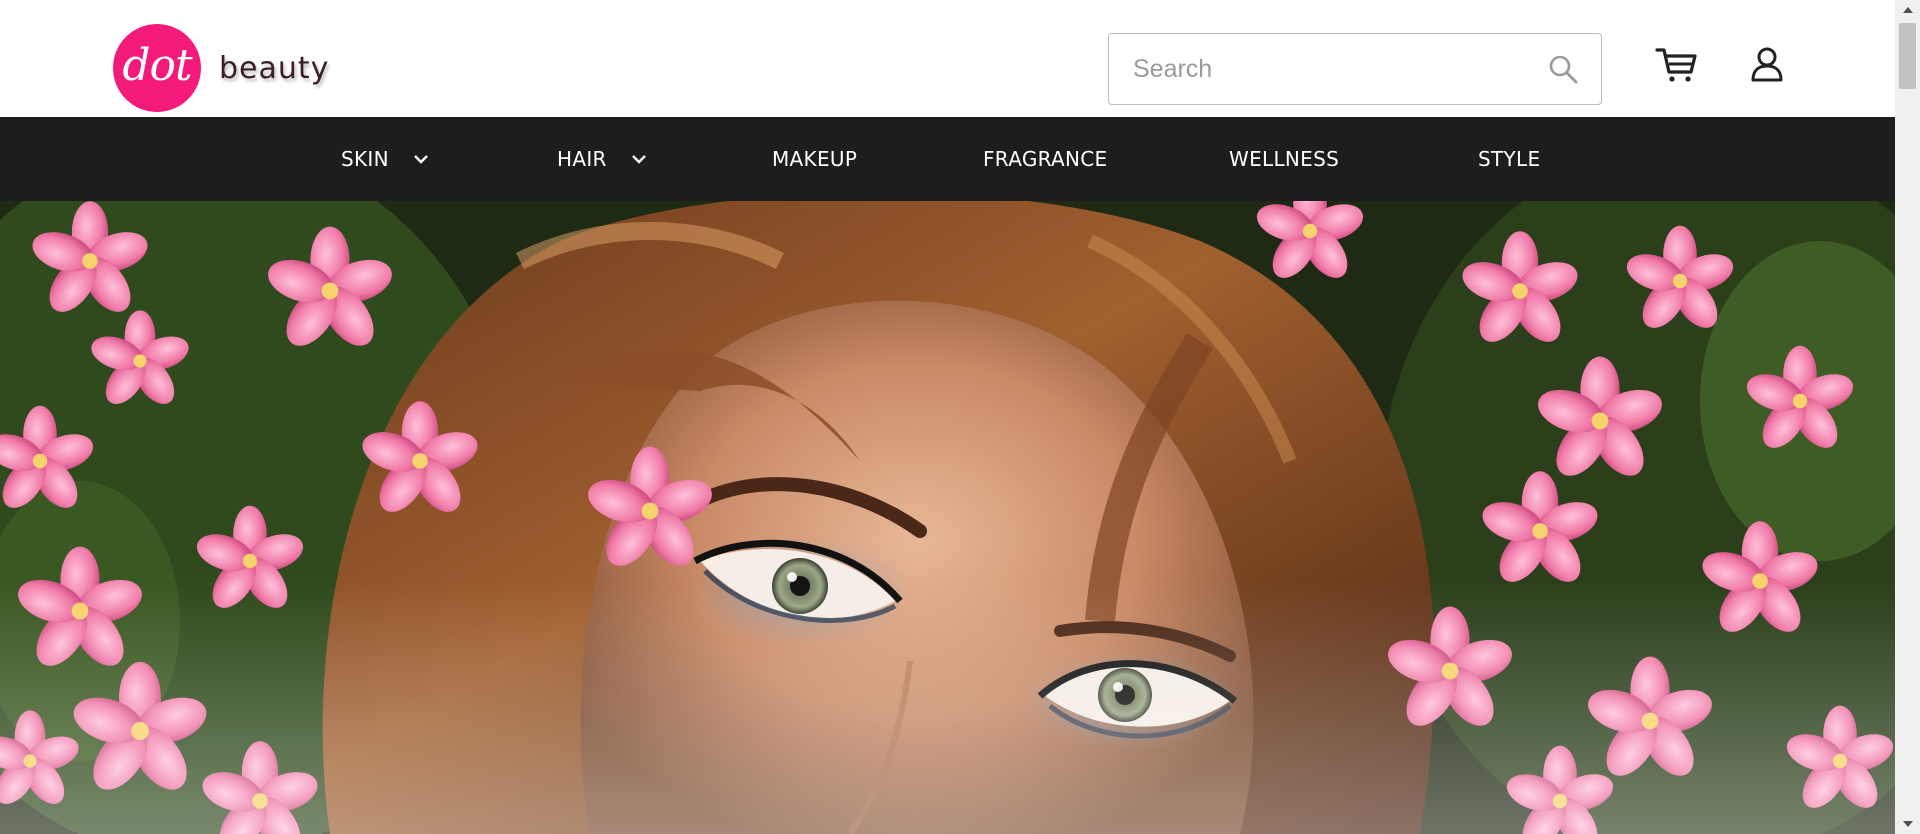  Describe the element at coordinates (1324, 69) in the screenshot. I see `search-input` at that location.